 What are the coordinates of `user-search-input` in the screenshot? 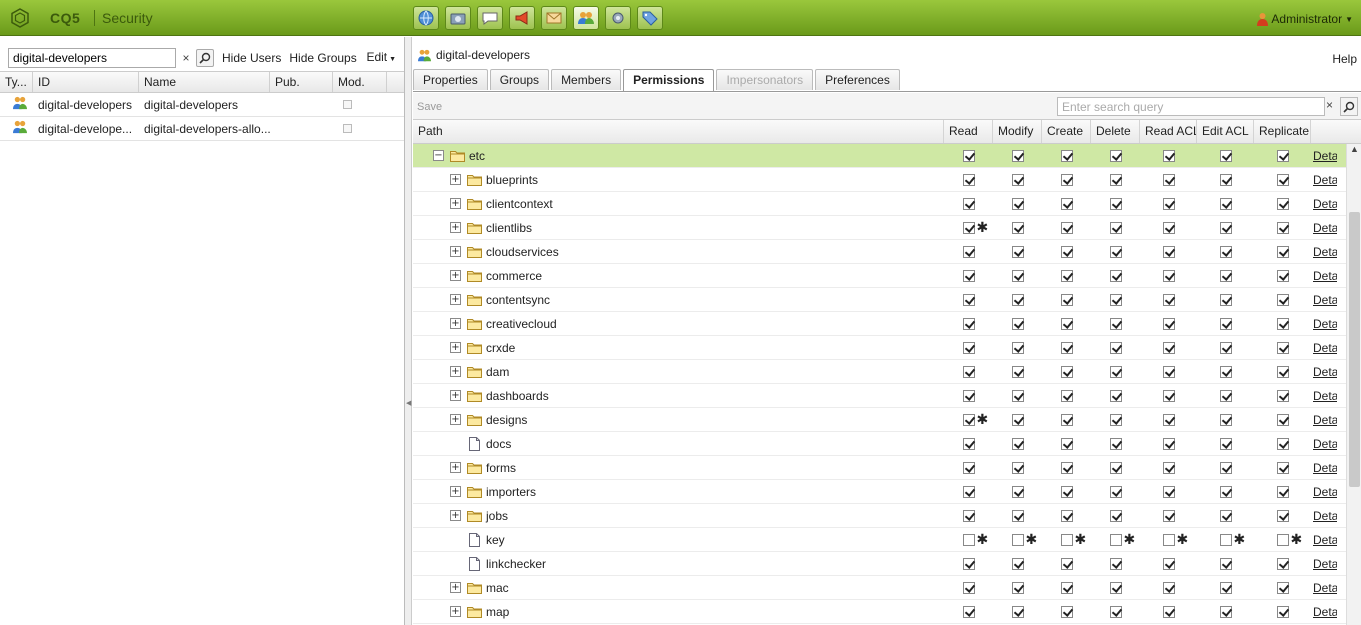 It's located at (92, 58).